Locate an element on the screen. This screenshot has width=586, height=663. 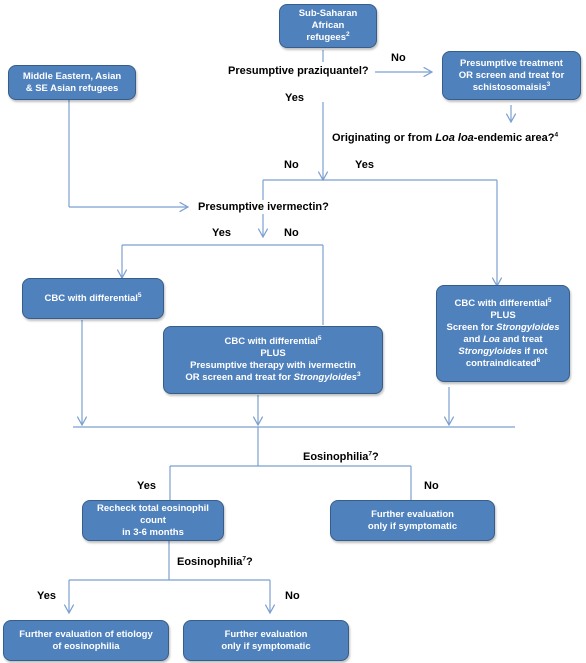
box-text: Presumptive therapy with ivermectin is located at coordinates (273, 365).